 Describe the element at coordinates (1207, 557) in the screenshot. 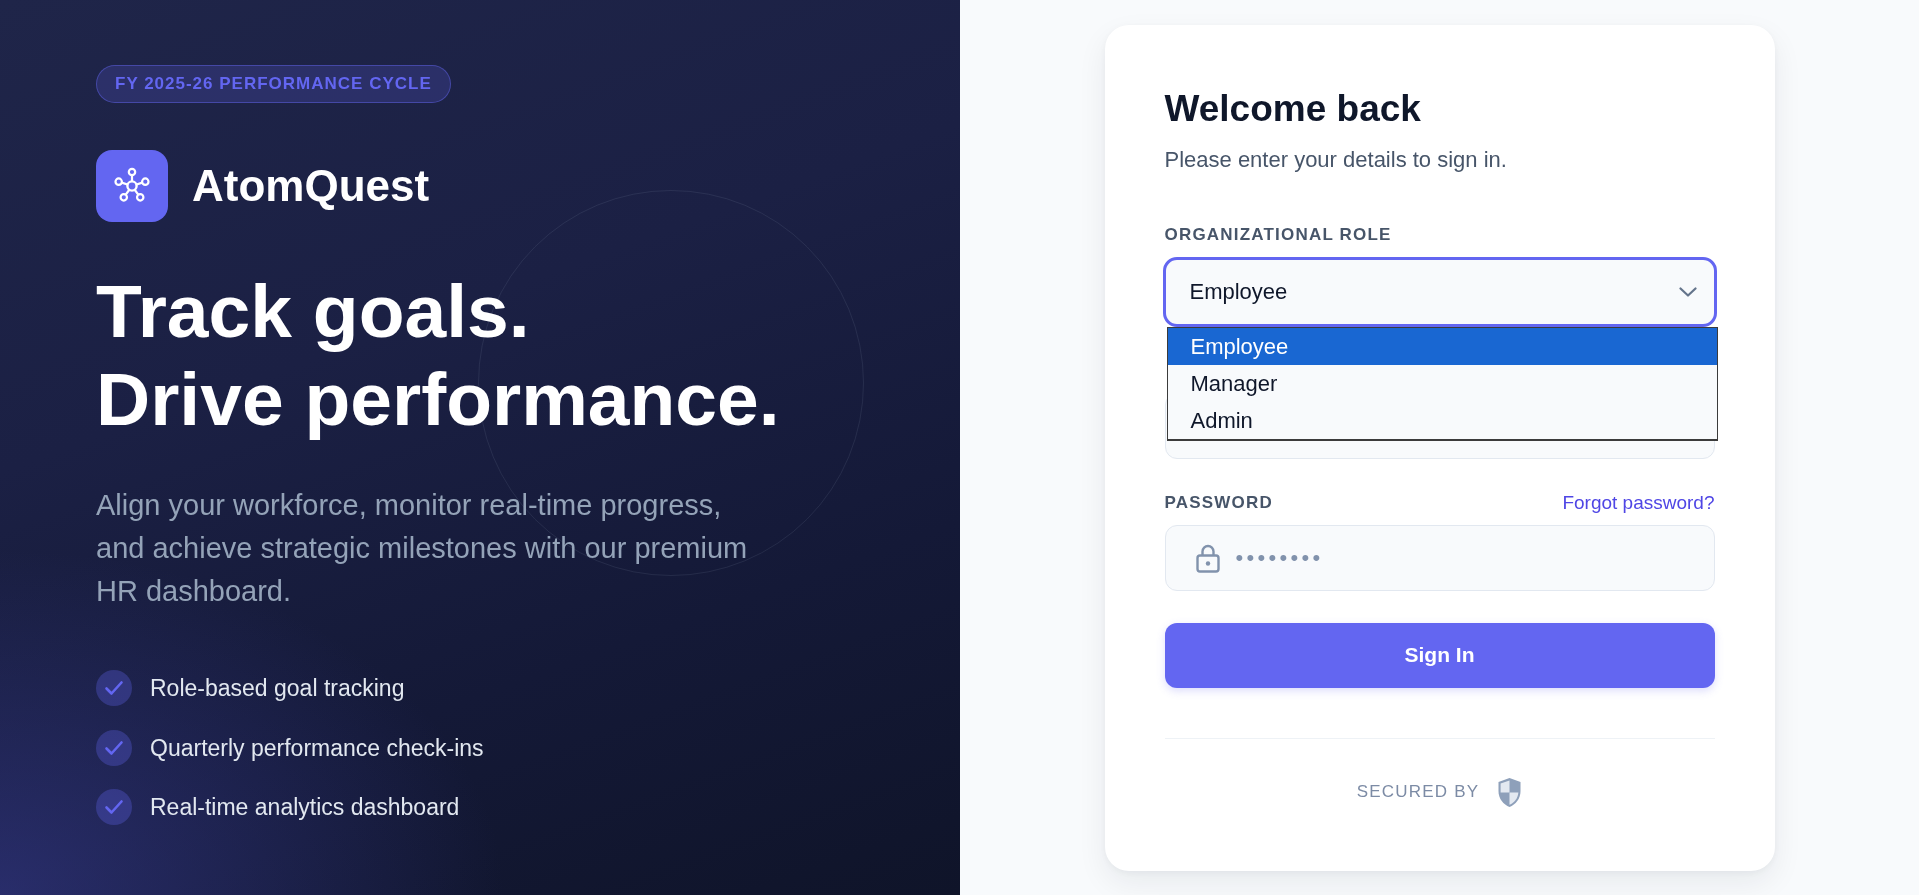

I see `lock-icon` at that location.